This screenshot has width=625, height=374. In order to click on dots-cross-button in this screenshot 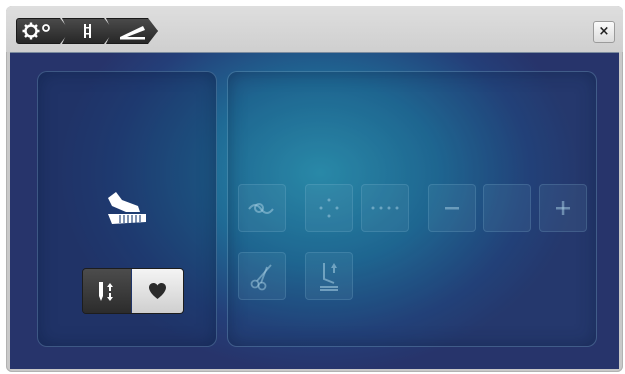, I will do `click(329, 208)`.